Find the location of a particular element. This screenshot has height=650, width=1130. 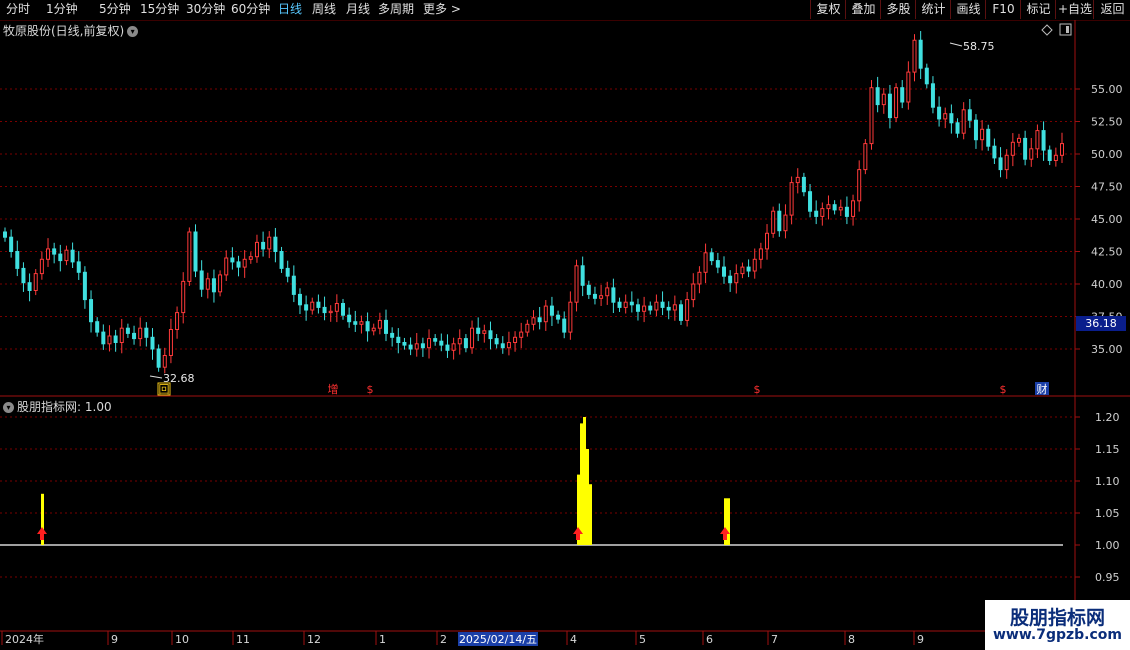

cursor-date-label: 2025/02/14/五 is located at coordinates (498, 639).